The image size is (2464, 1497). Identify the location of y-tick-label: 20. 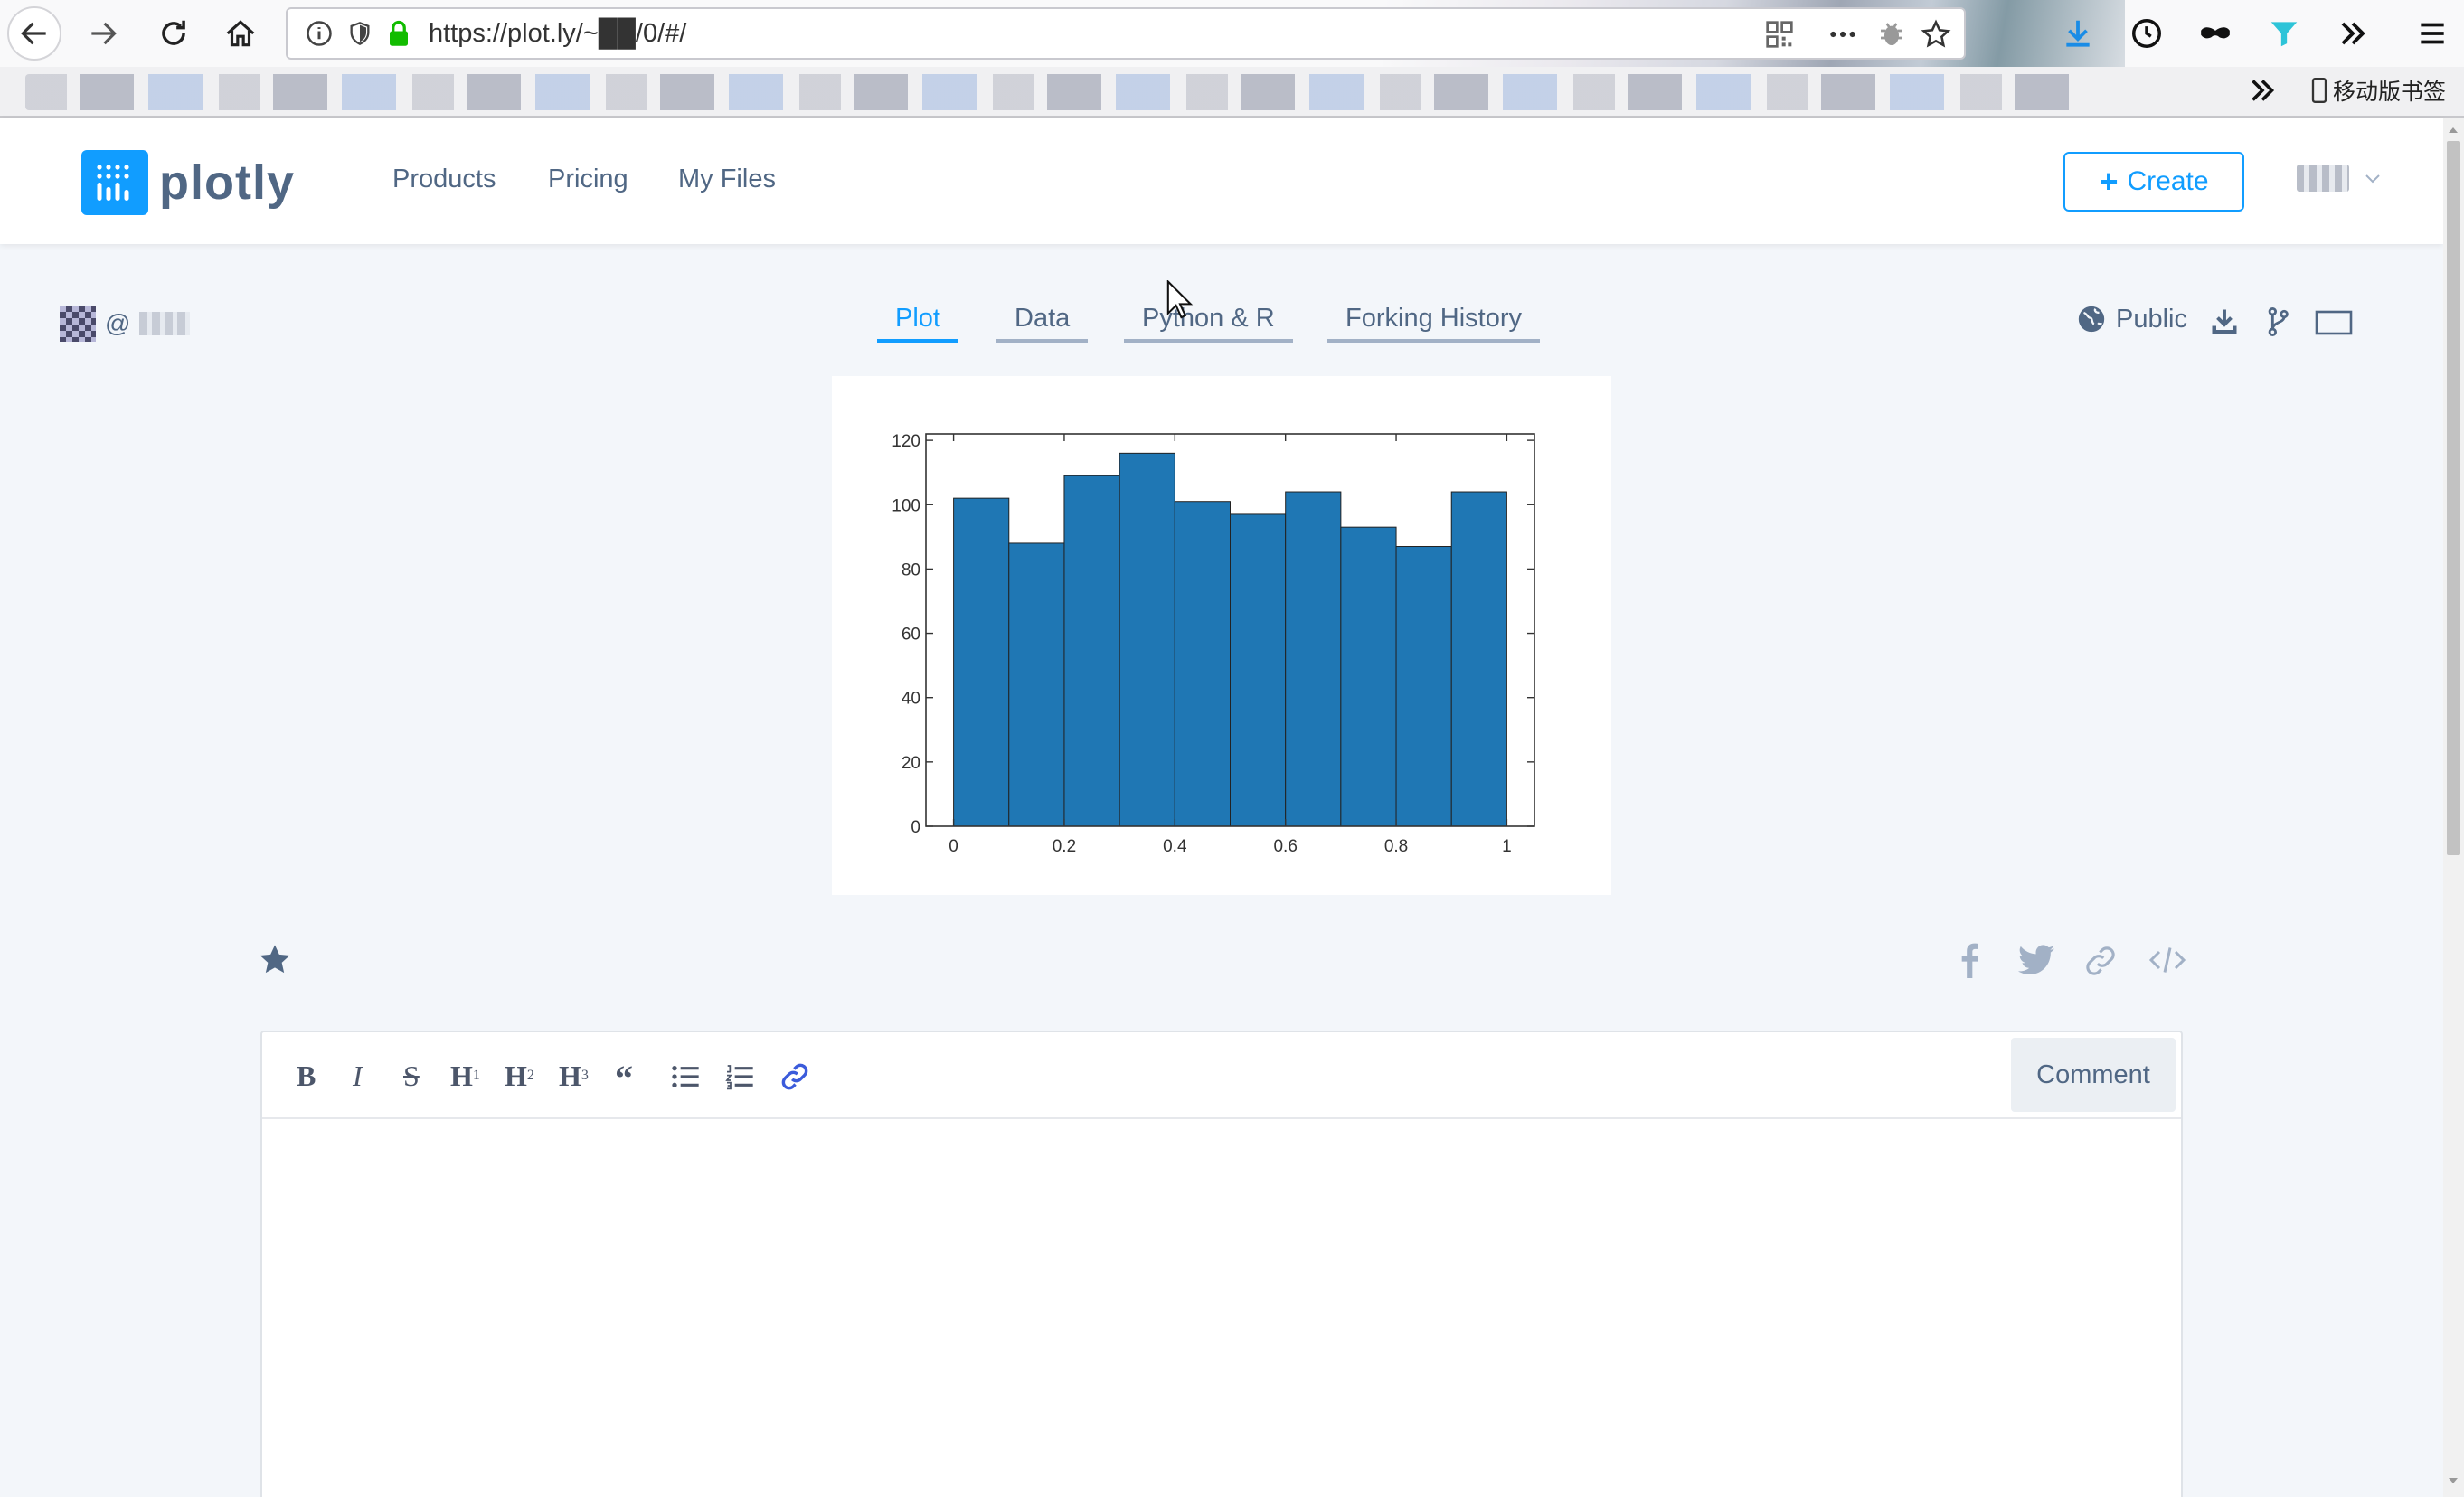
(911, 763).